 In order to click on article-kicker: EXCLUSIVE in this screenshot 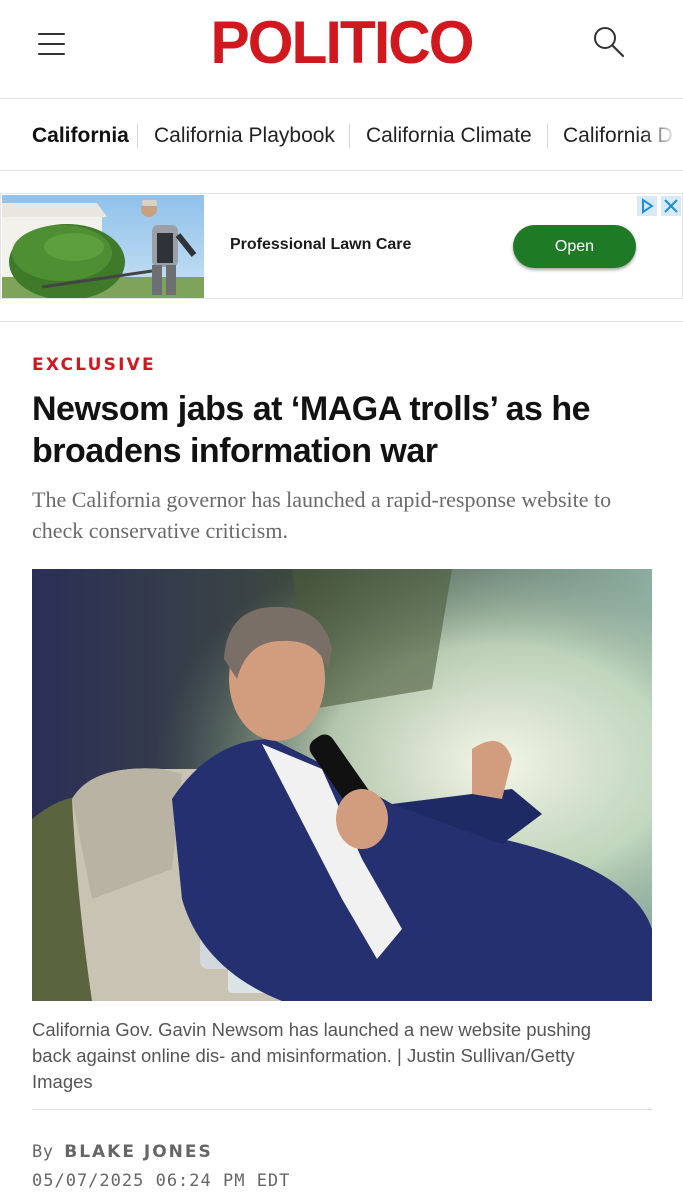, I will do `click(94, 365)`.